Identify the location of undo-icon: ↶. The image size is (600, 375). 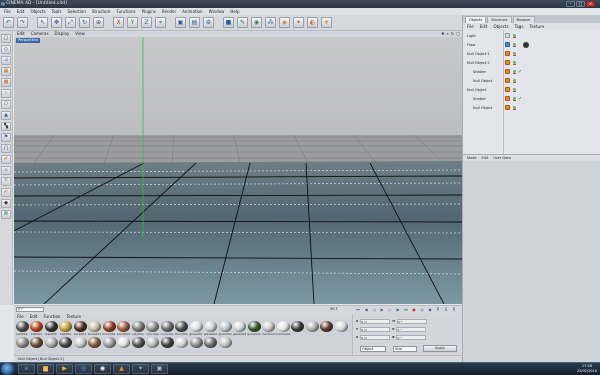
(8, 22).